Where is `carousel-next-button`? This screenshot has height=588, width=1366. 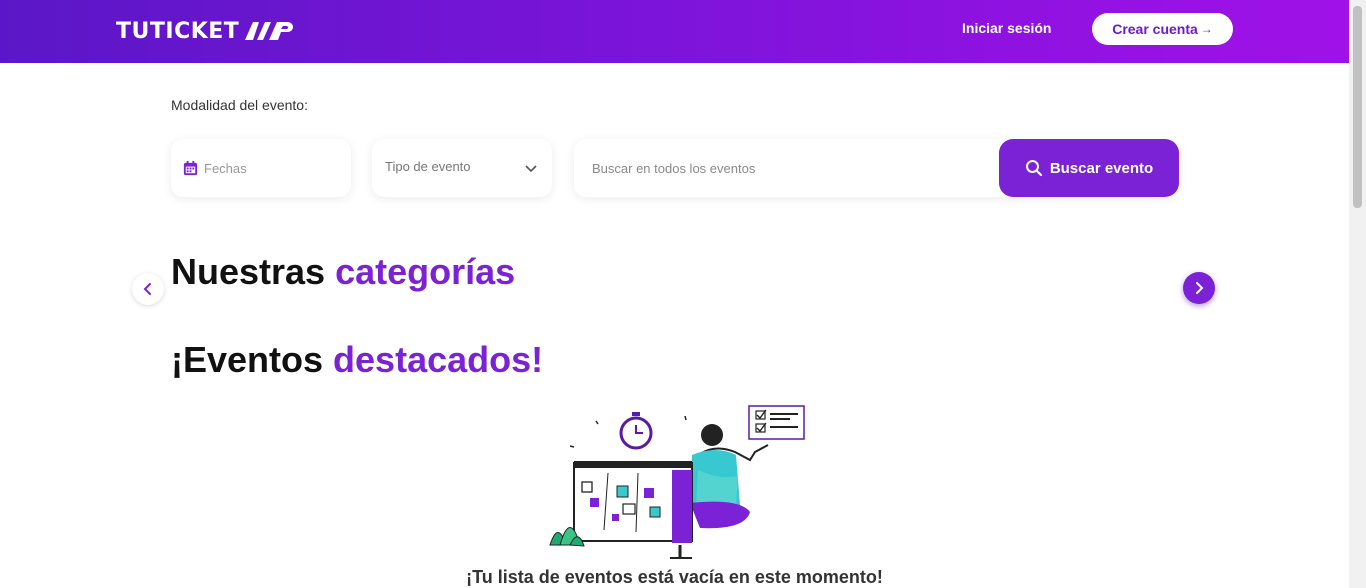
carousel-next-button is located at coordinates (1199, 288).